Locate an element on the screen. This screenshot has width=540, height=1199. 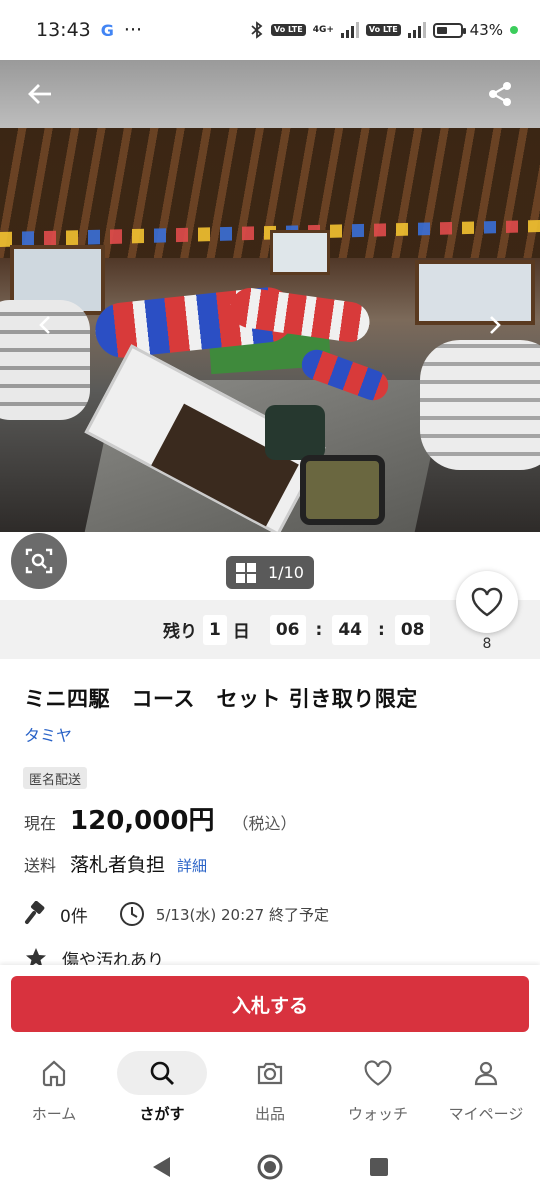
signal-icon is located at coordinates (349, 30).